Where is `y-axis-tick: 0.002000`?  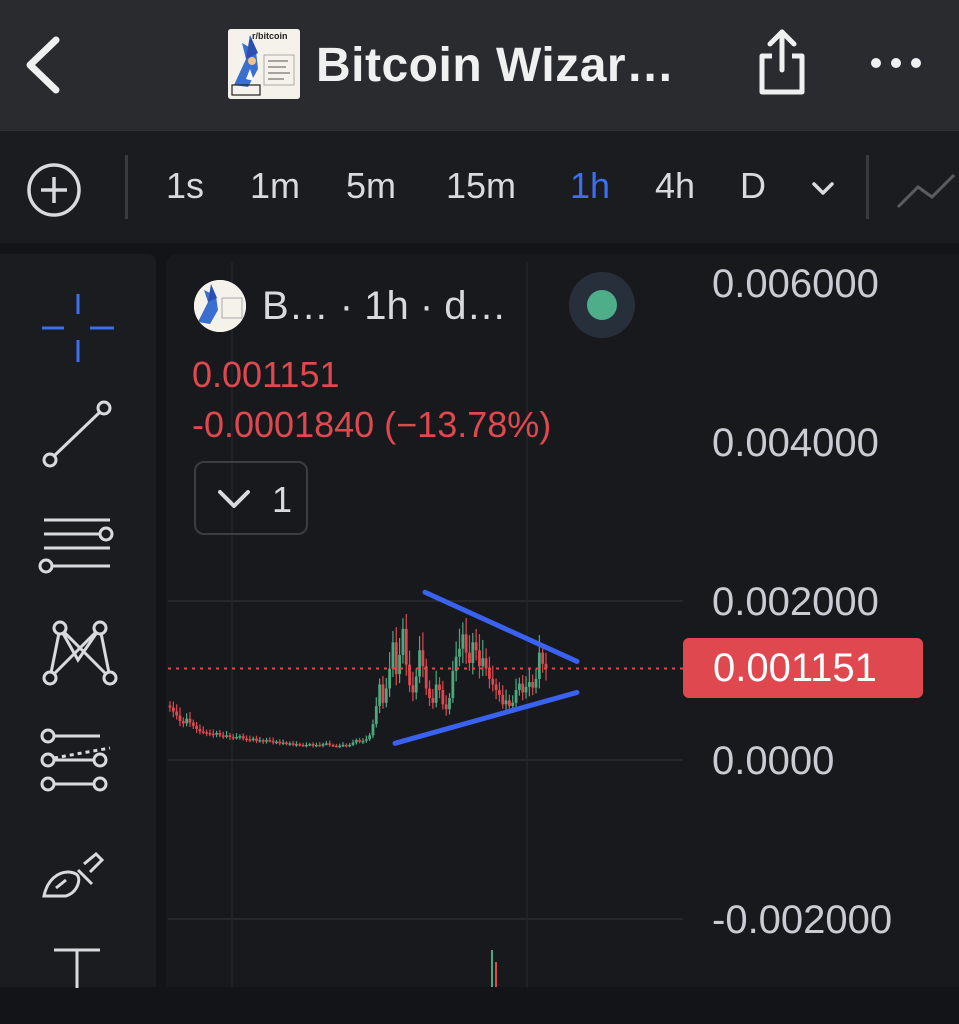
y-axis-tick: 0.002000 is located at coordinates (795, 602).